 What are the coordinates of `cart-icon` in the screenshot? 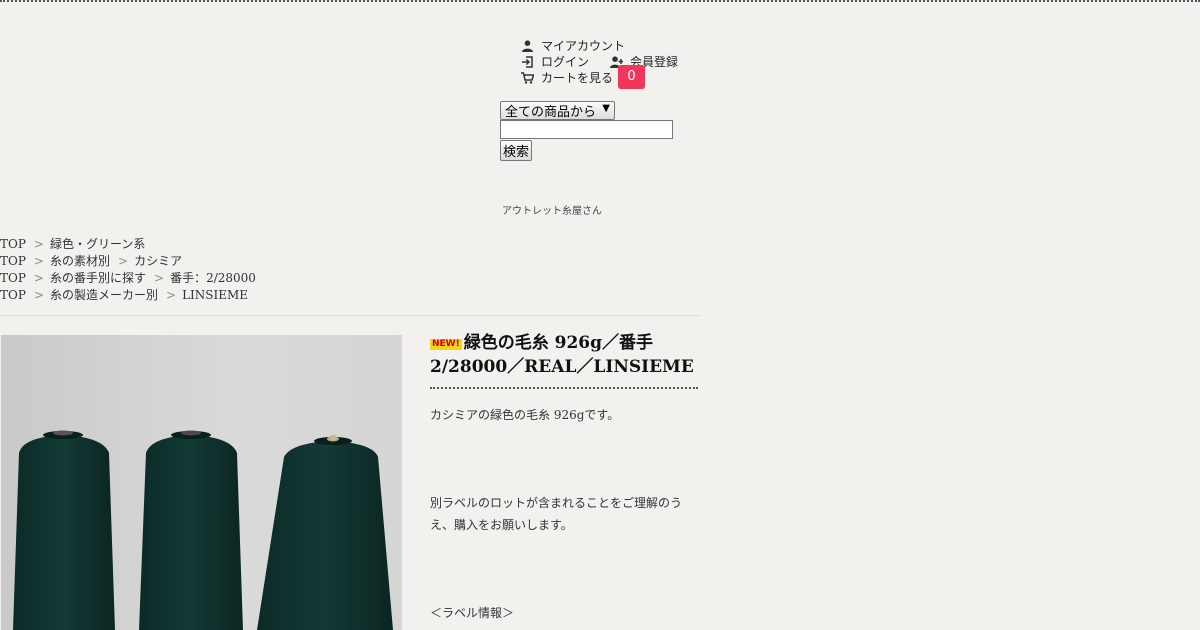 It's located at (527, 78).